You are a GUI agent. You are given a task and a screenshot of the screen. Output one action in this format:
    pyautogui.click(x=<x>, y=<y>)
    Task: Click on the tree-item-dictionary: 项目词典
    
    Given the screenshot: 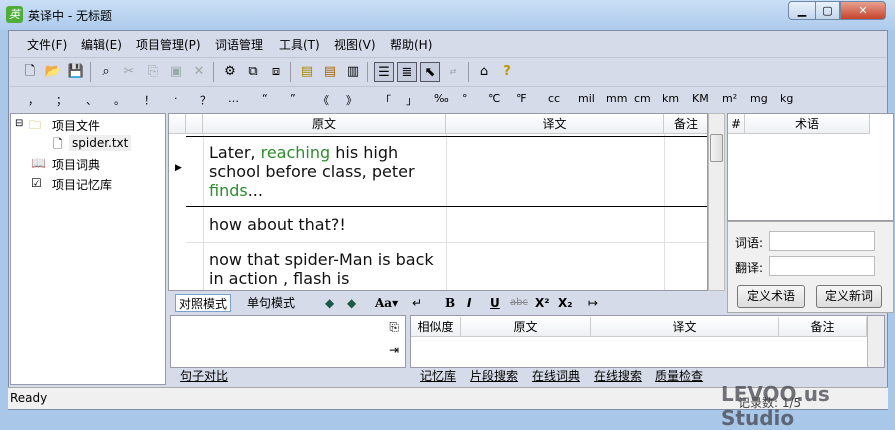 What is the action you would take?
    pyautogui.click(x=76, y=164)
    